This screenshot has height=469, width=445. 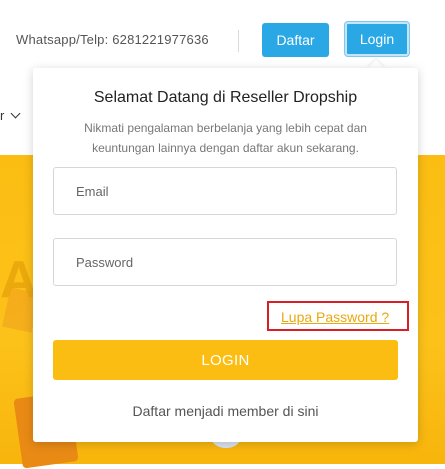 I want to click on login-button: Login, so click(x=377, y=39).